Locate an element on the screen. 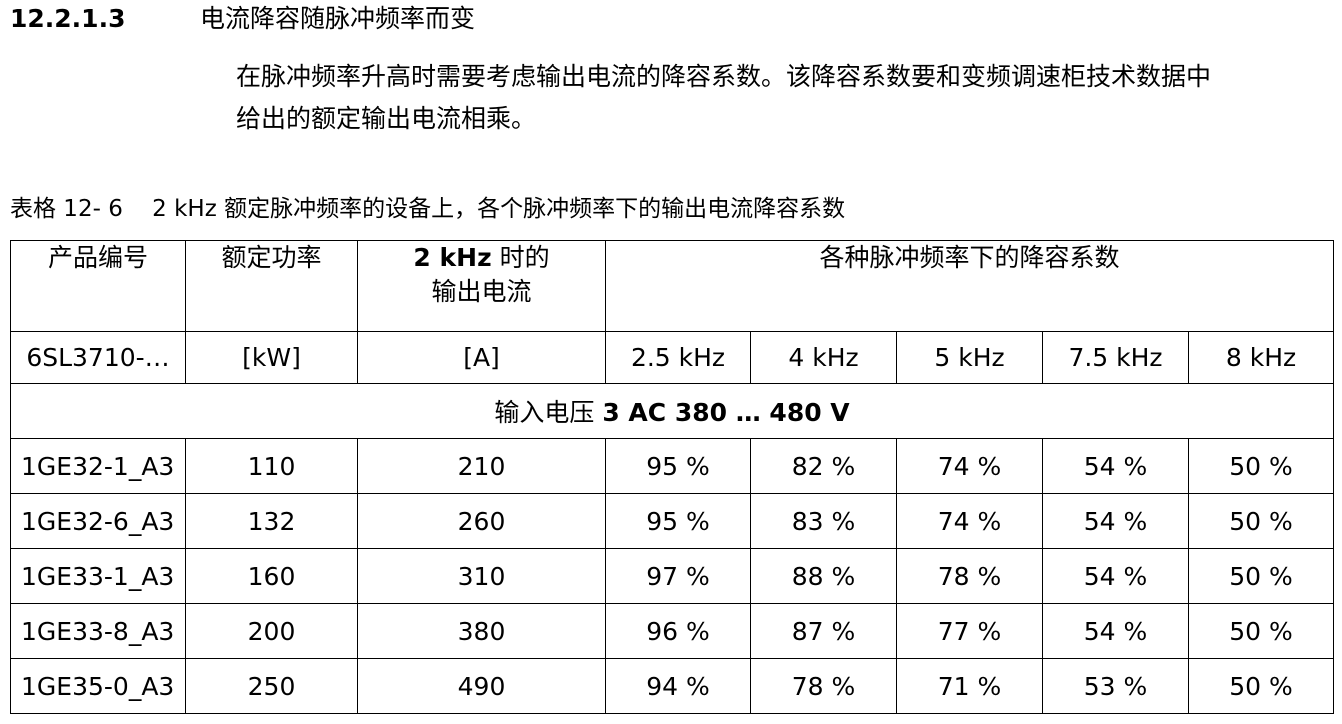  section-title: 电流降容随脉冲频率而变 is located at coordinates (338, 18).